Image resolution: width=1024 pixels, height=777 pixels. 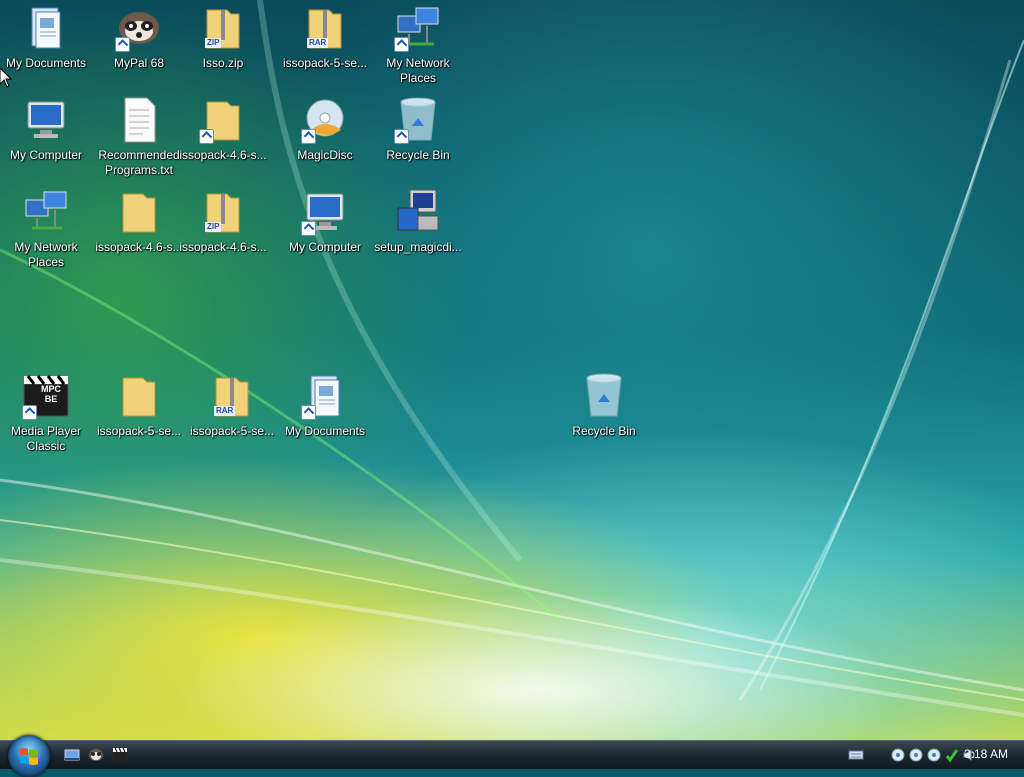 I want to click on desktop-icon-my-network-places: My Network Places, so click(x=418, y=45).